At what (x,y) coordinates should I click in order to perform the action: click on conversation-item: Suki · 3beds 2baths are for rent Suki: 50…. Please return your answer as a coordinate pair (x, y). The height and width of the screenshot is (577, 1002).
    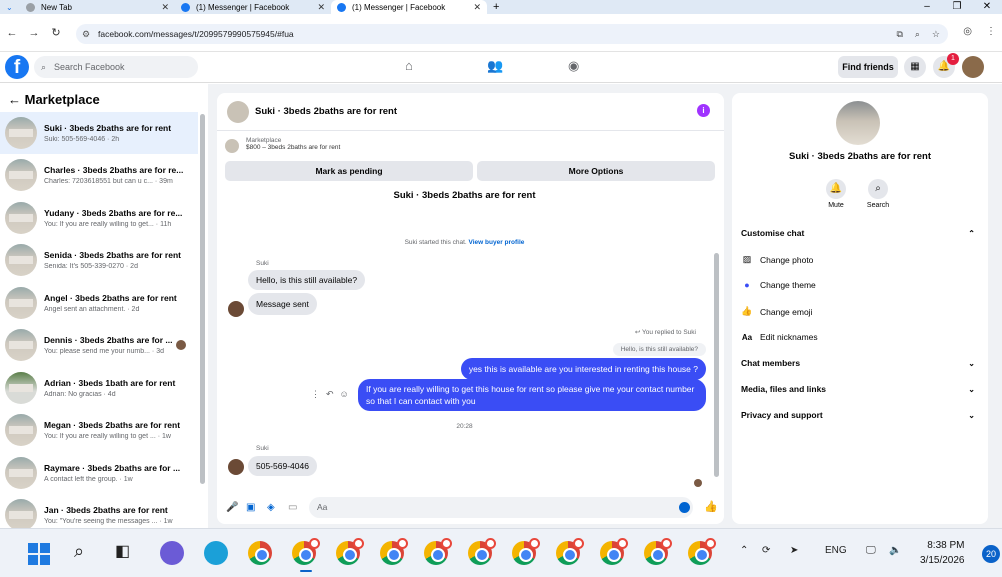
    Looking at the image, I should click on (99, 133).